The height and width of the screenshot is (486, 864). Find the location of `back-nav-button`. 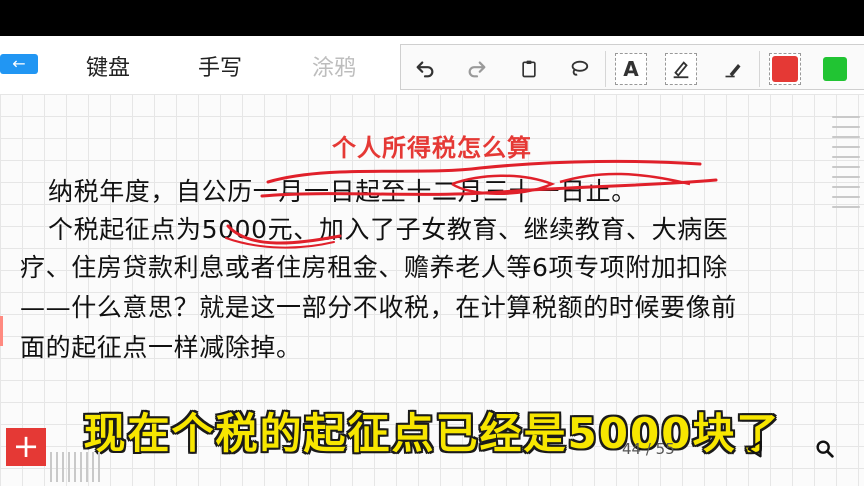

back-nav-button is located at coordinates (755, 449).